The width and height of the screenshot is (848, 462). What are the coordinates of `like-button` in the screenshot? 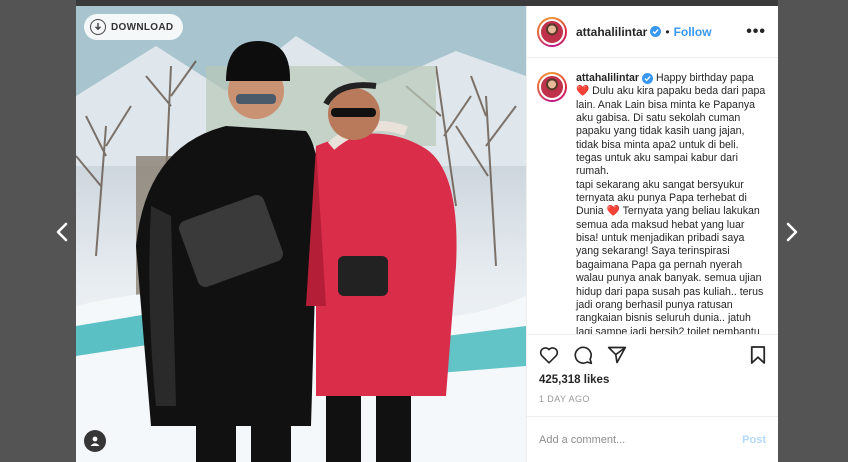 It's located at (549, 355).